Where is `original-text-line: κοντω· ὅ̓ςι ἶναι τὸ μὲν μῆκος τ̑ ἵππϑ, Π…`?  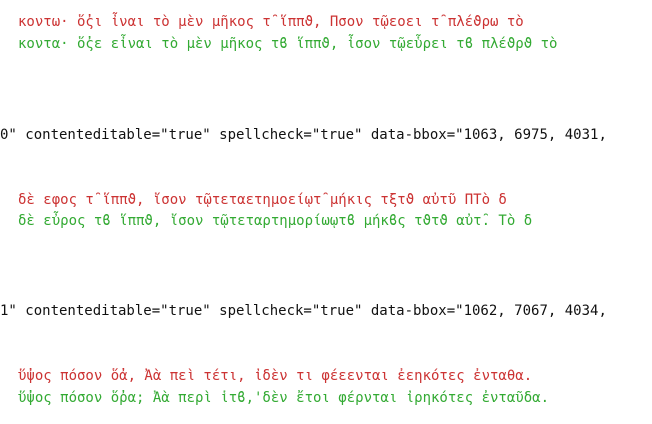
original-text-line: κοντω· ὅ̓ςι ἶναι τὸ μὲν μῆκος τ̑ ἵππϑ, Π… is located at coordinates (271, 22).